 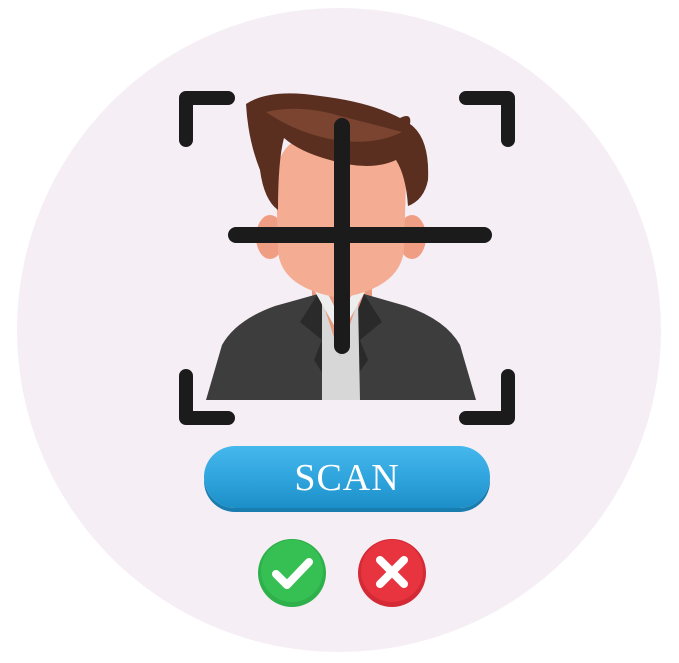 I want to click on approve-button, so click(x=292, y=573).